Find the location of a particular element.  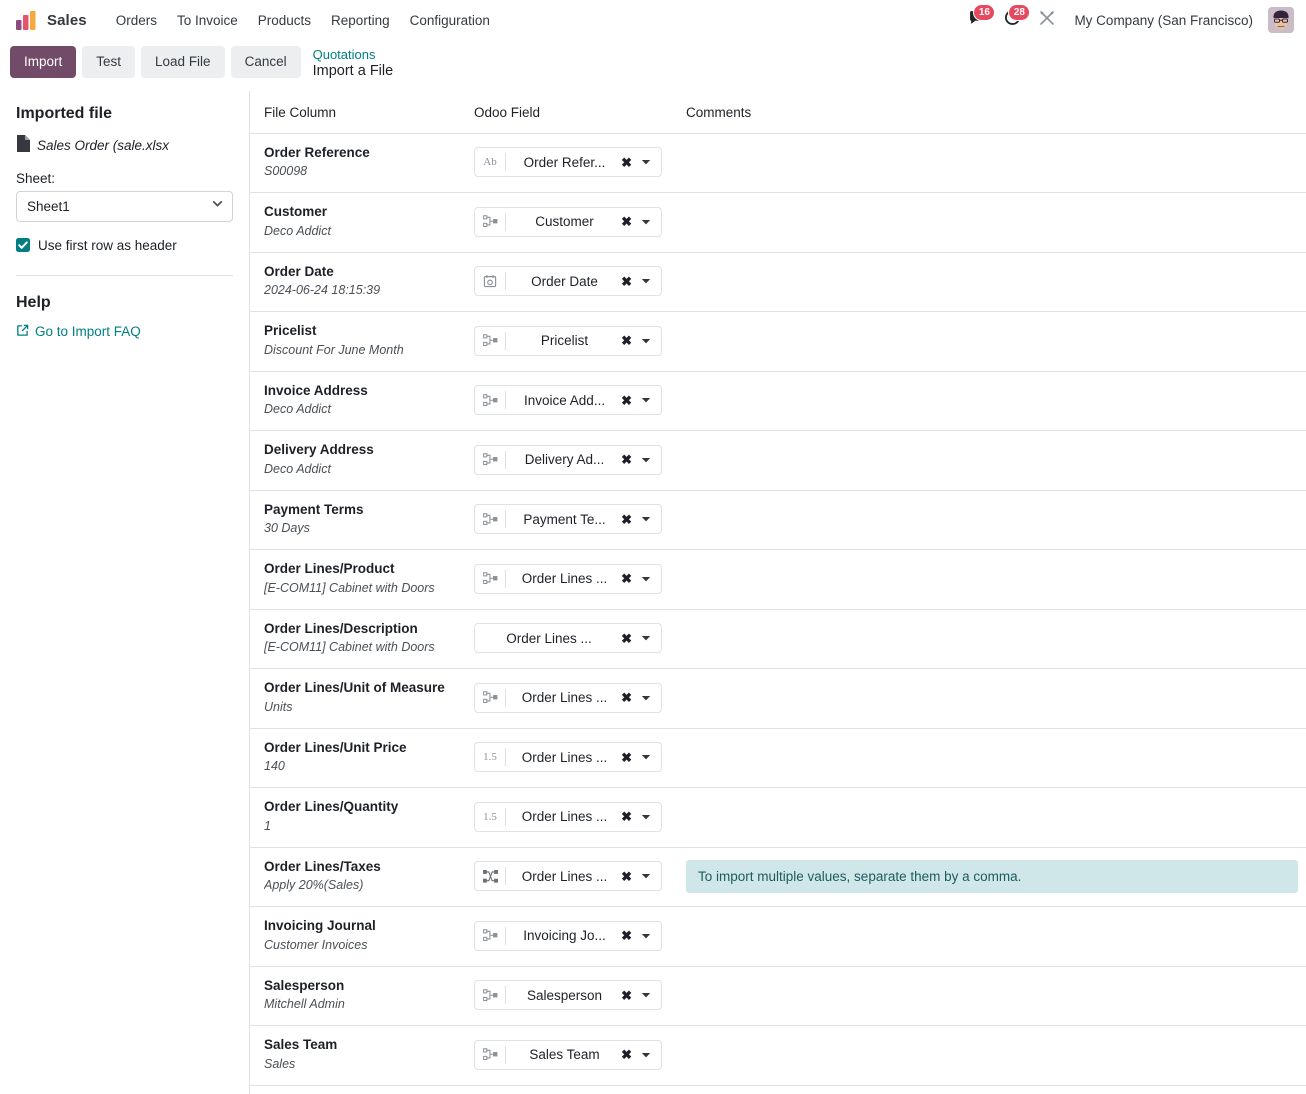

file-column-cell: Pricelist Discount For June Month is located at coordinates (355, 341).